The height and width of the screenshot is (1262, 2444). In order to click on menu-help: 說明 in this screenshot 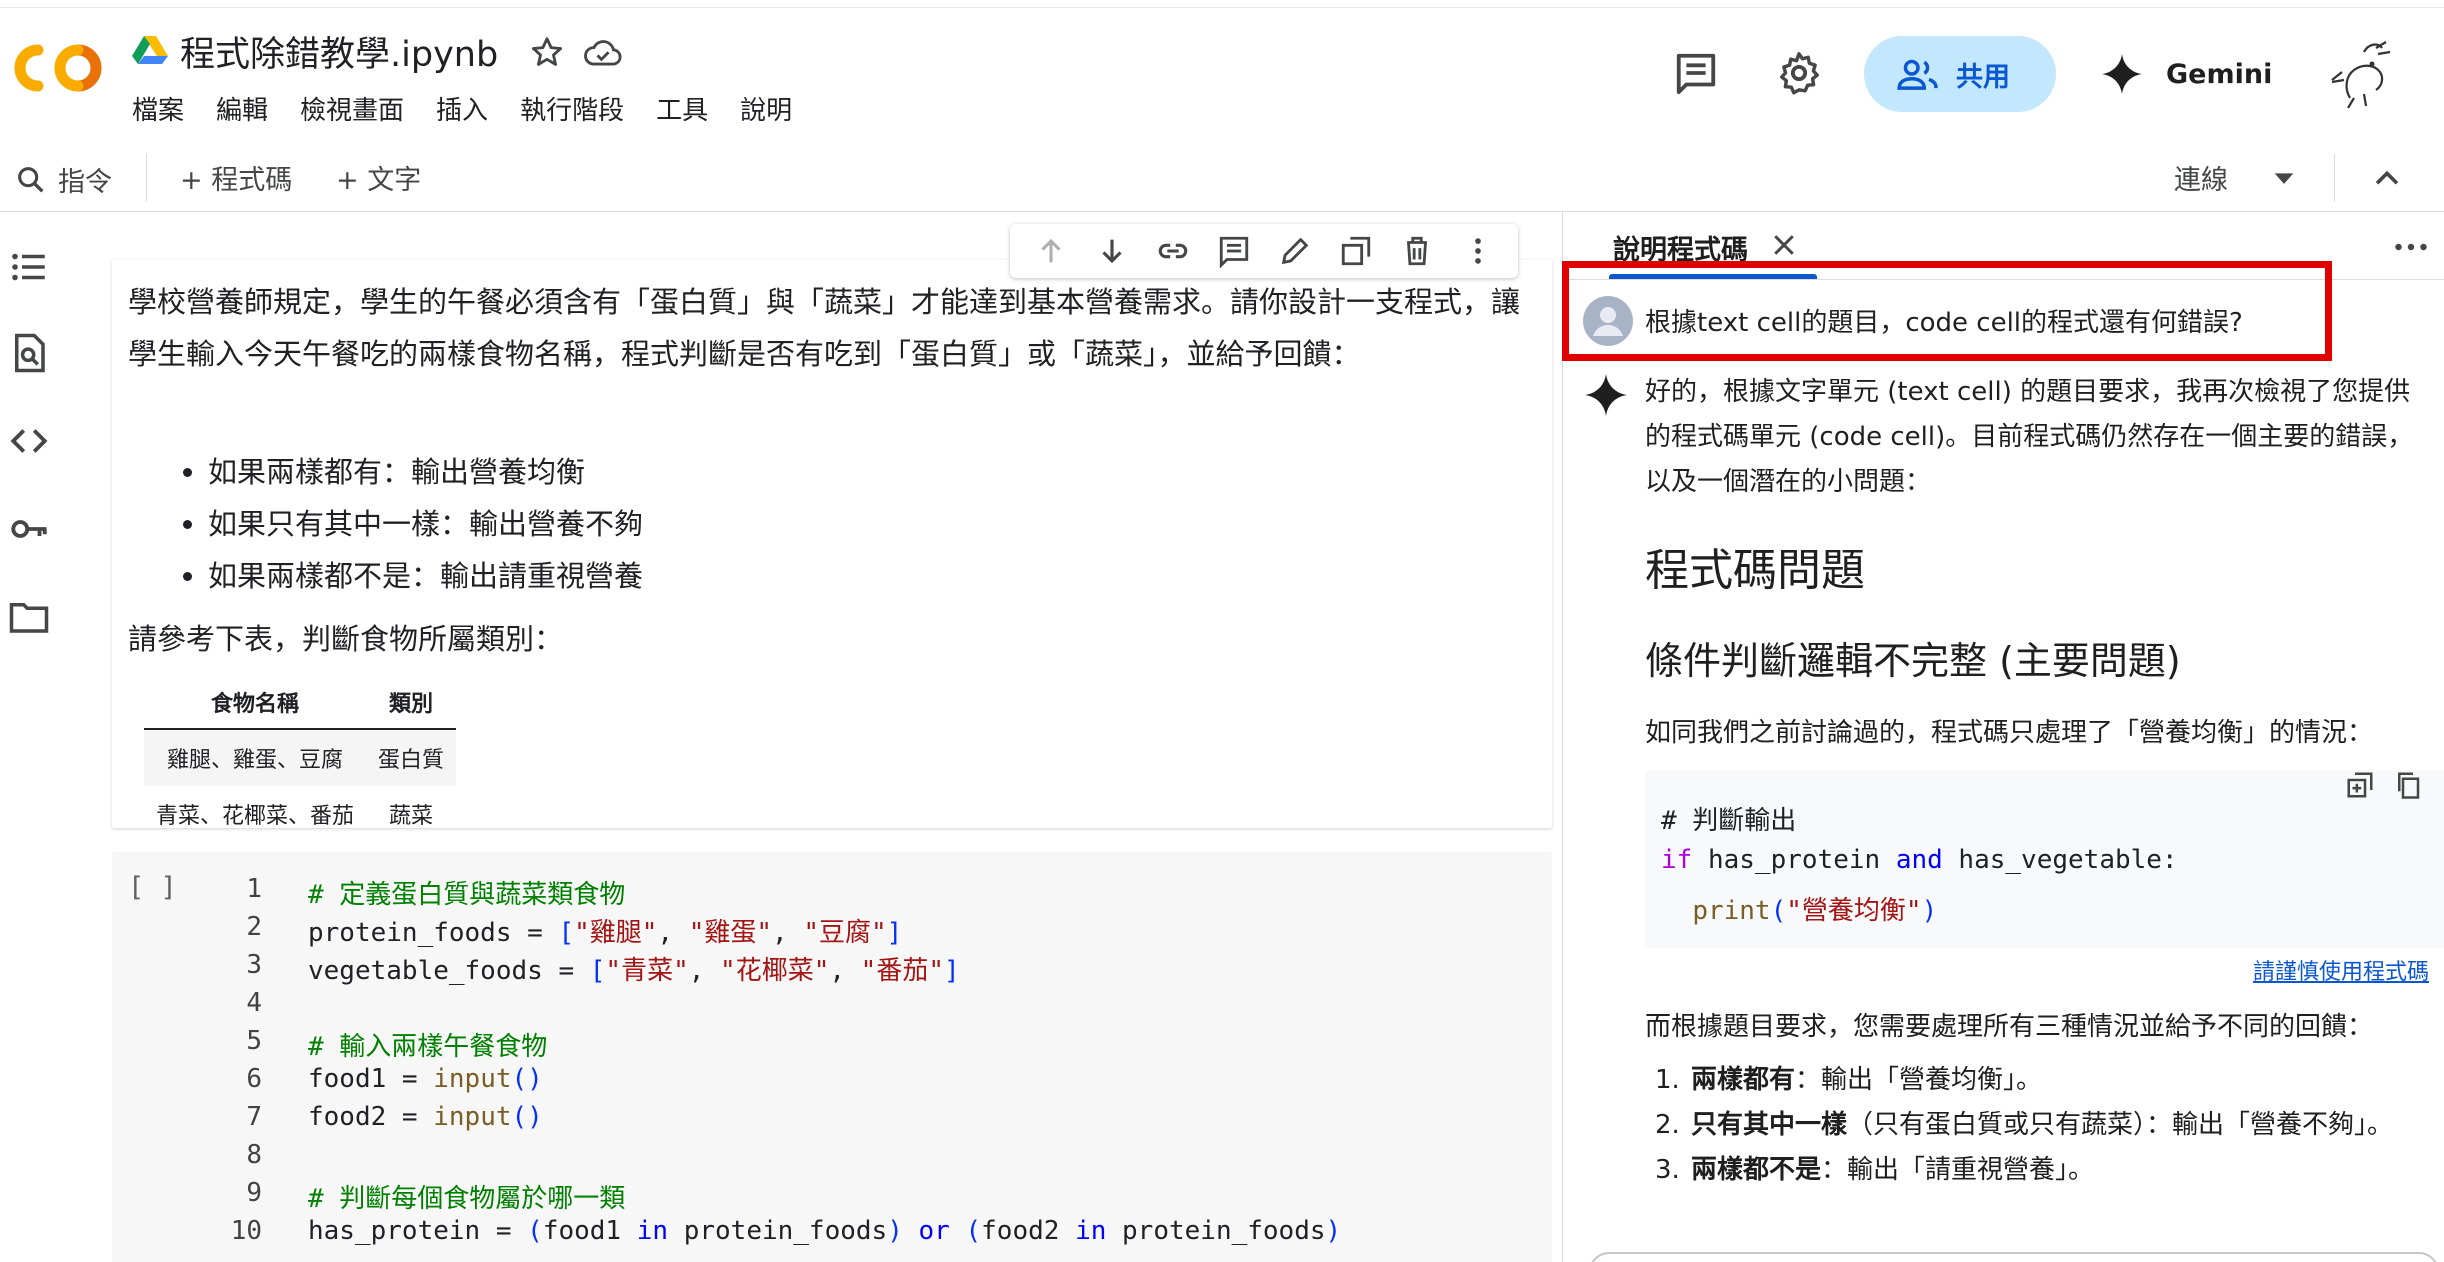, I will do `click(766, 108)`.